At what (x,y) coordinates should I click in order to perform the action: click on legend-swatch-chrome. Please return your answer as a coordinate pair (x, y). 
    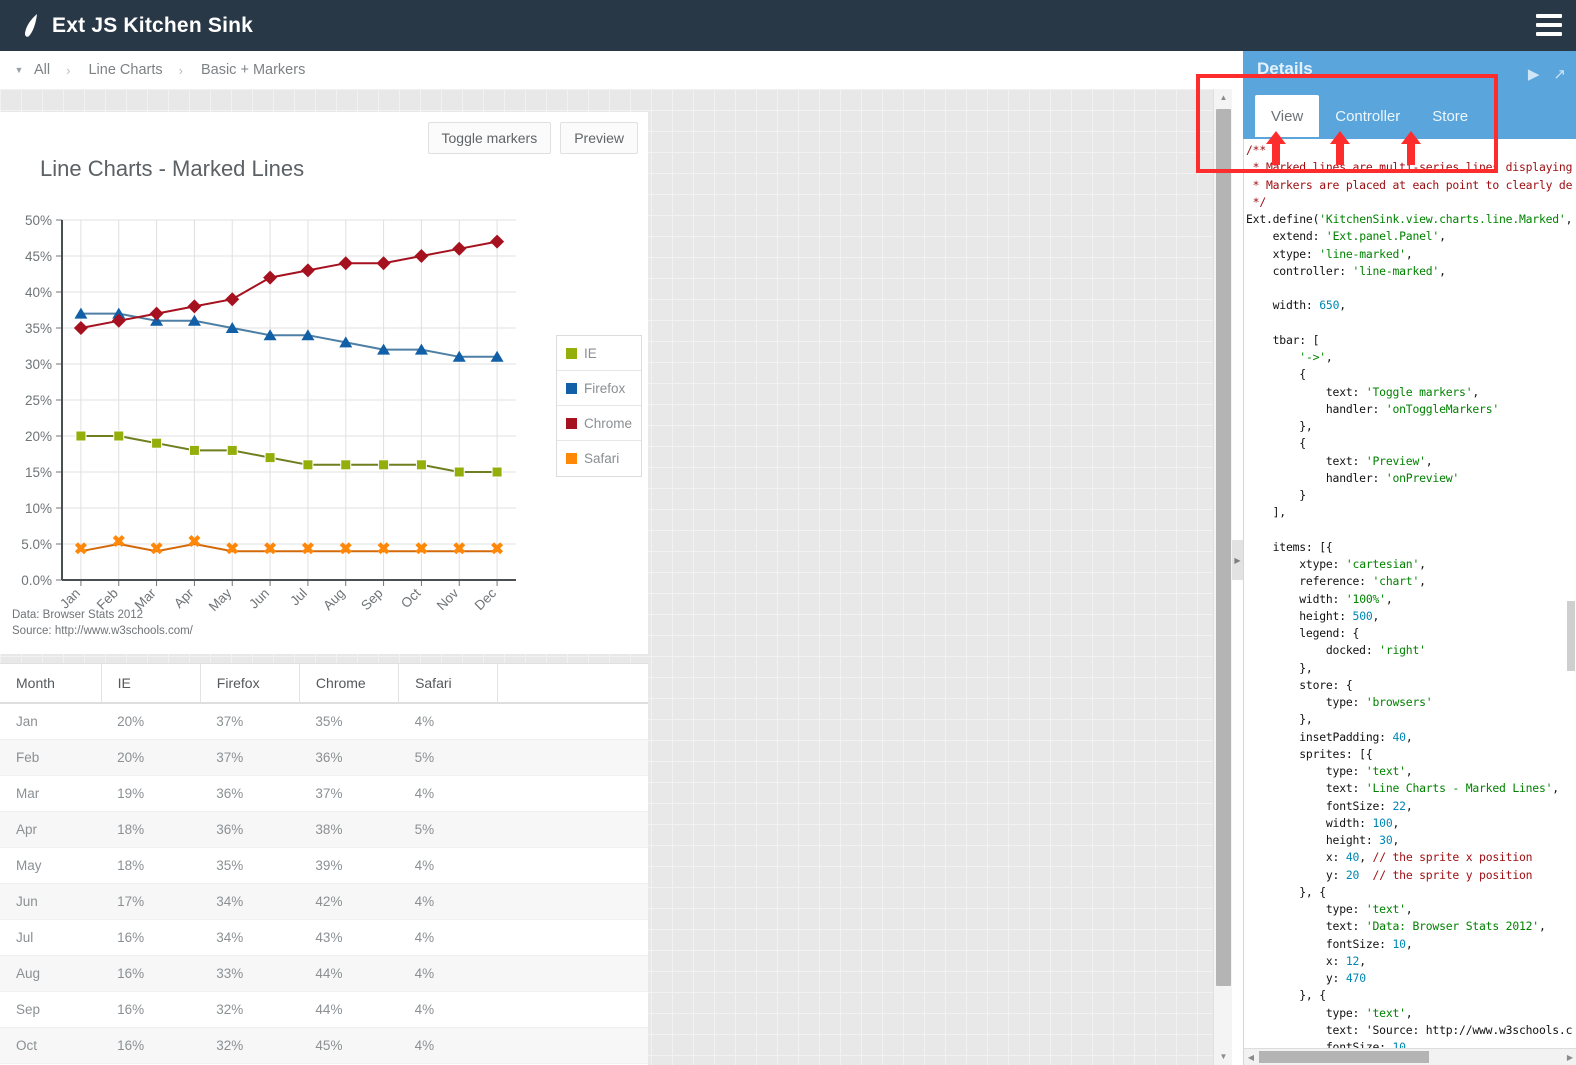
    Looking at the image, I should click on (571, 423).